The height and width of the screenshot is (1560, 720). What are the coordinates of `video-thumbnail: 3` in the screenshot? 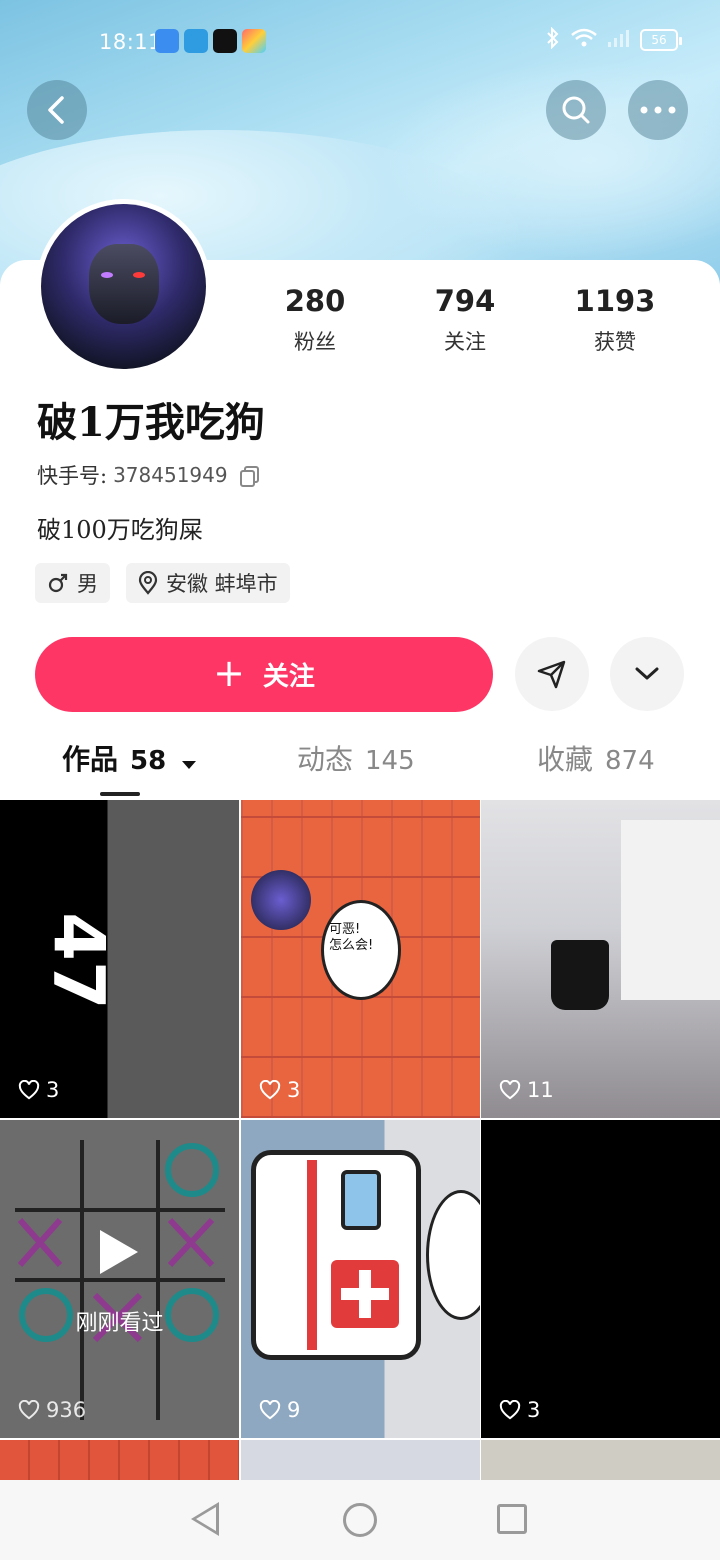 It's located at (600, 1279).